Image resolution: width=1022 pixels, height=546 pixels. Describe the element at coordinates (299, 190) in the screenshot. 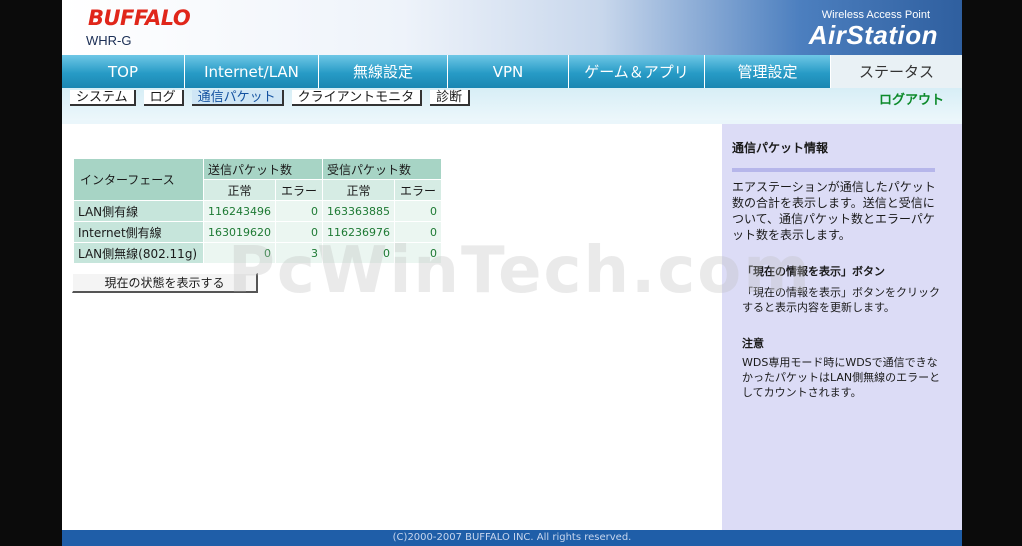

I see `send-error-header: エラー` at that location.